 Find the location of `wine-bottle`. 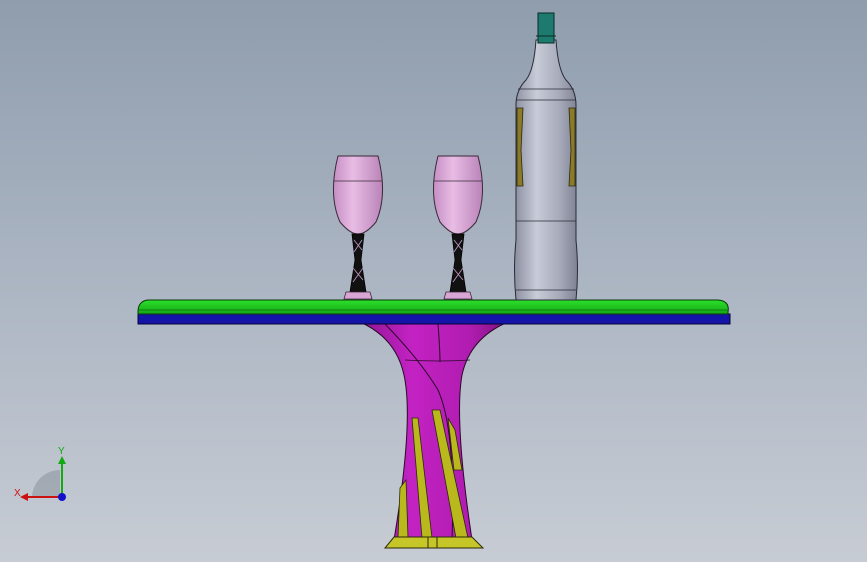

wine-bottle is located at coordinates (546, 156).